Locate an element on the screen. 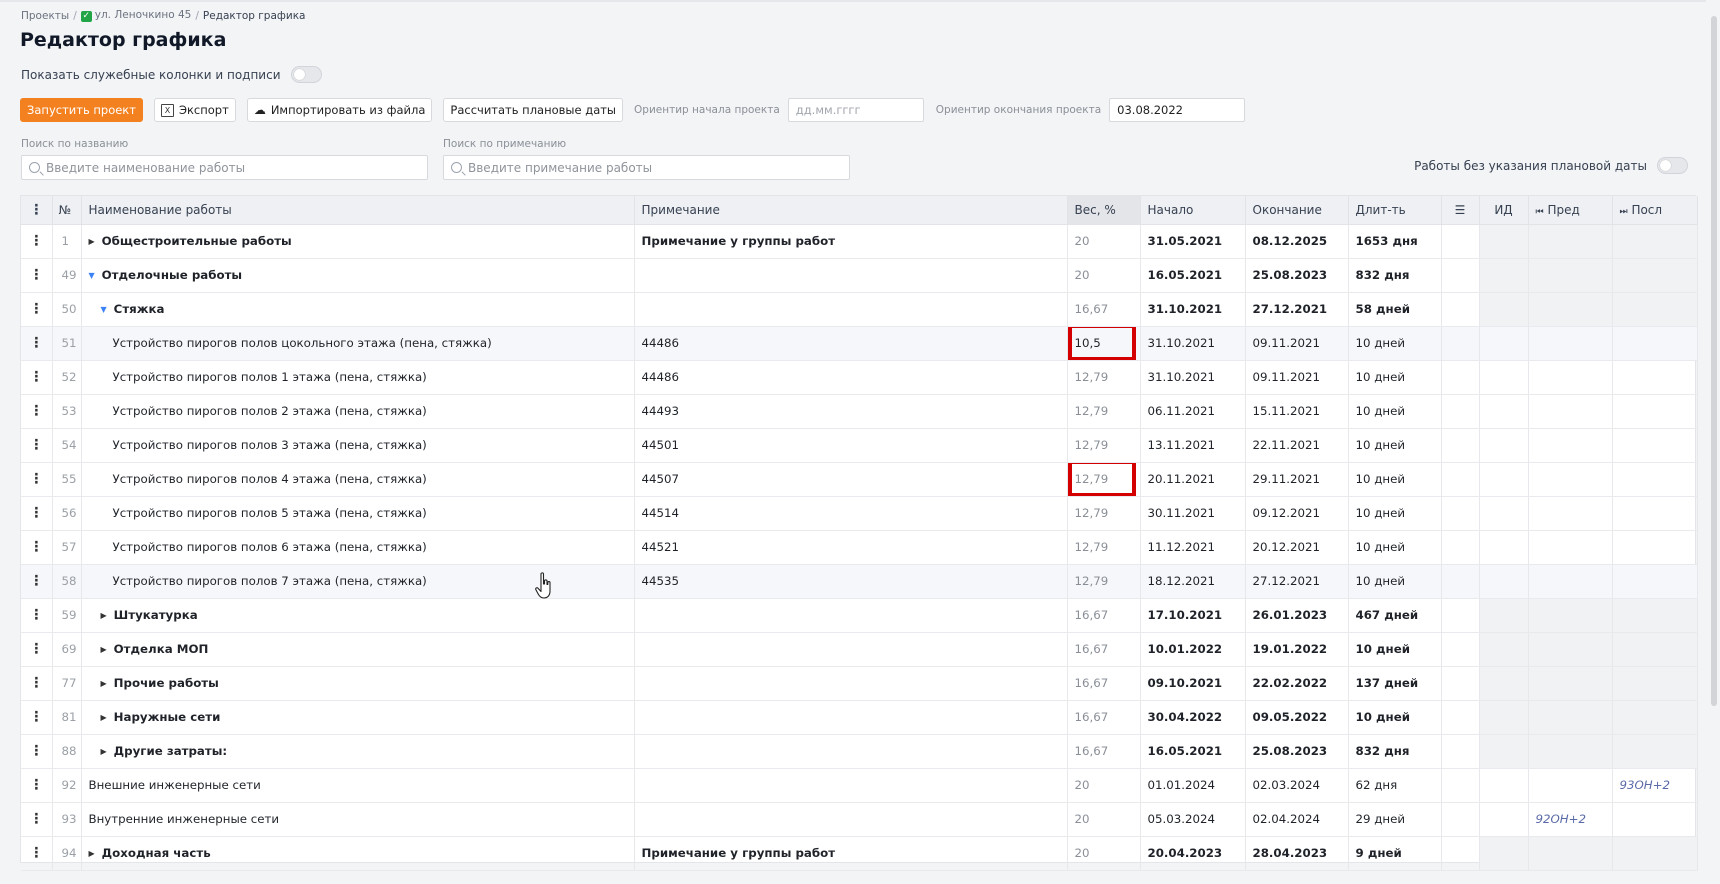 The height and width of the screenshot is (884, 1720). pred-link: 92ОН+2 is located at coordinates (1561, 819).